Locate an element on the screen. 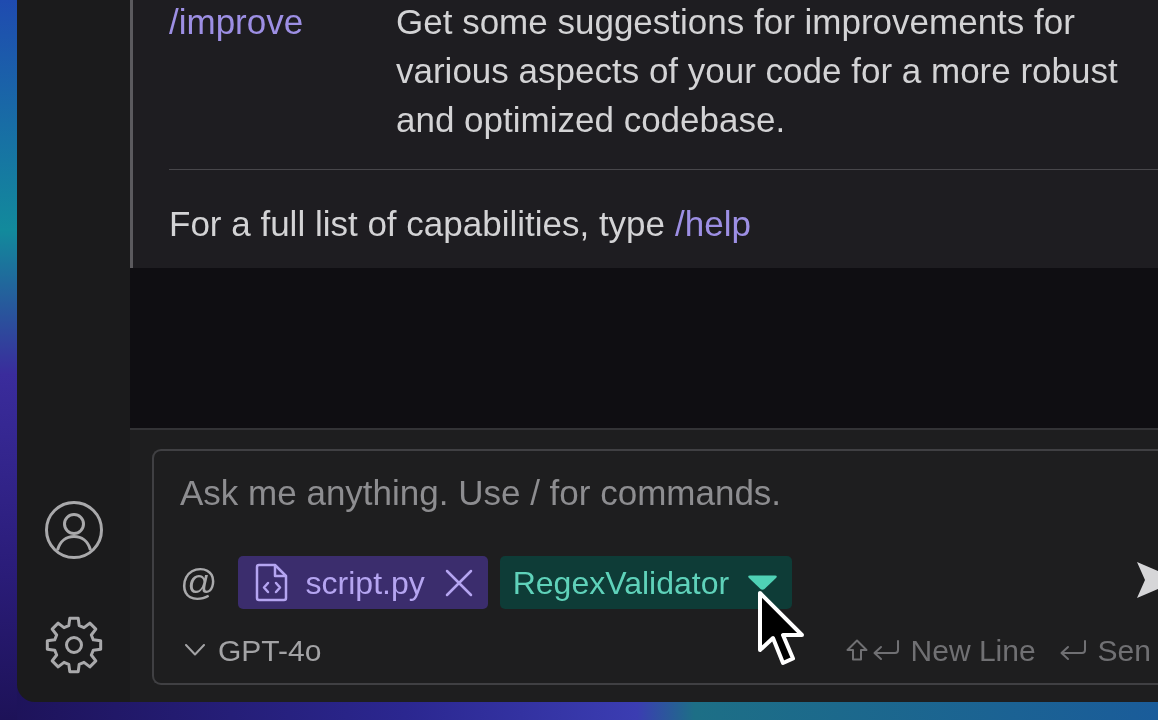  help-hint-text: For a full list of capabilities, type /help is located at coordinates (460, 224).